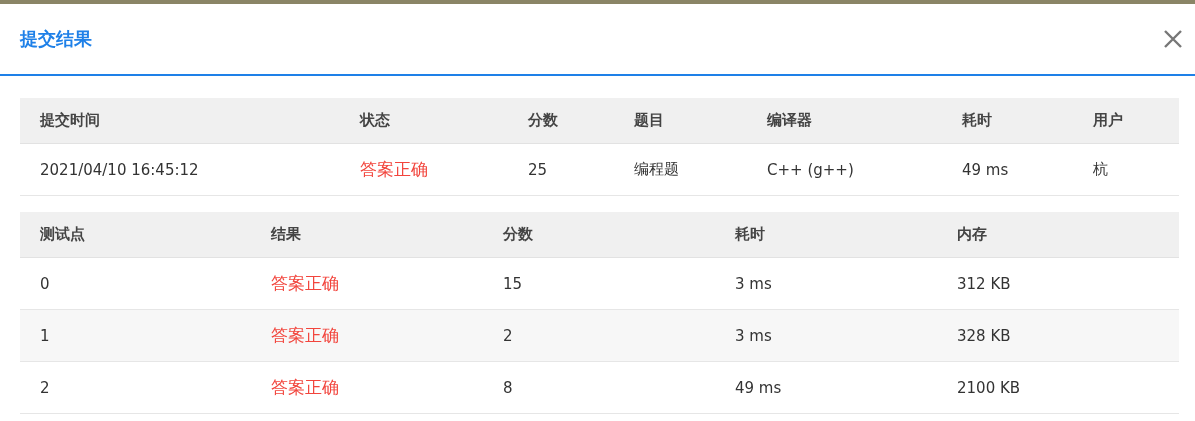 This screenshot has width=1195, height=421. I want to click on status-text: 答案正确, so click(394, 169).